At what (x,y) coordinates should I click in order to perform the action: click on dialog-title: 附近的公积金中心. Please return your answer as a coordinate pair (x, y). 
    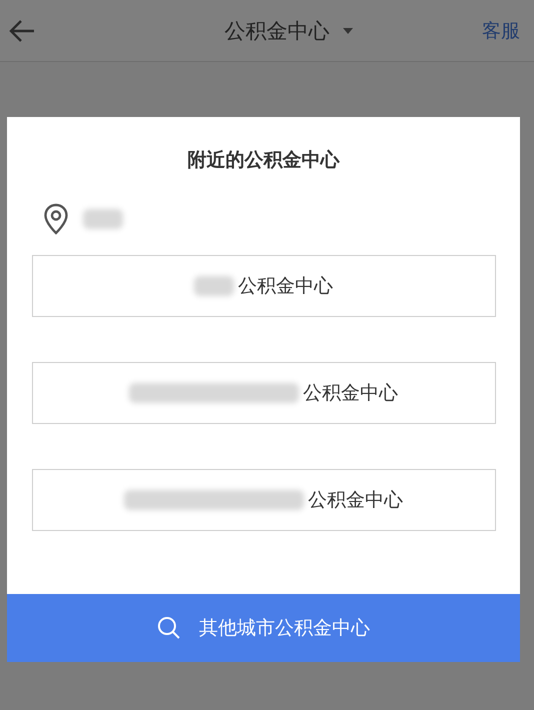
    Looking at the image, I should click on (264, 160).